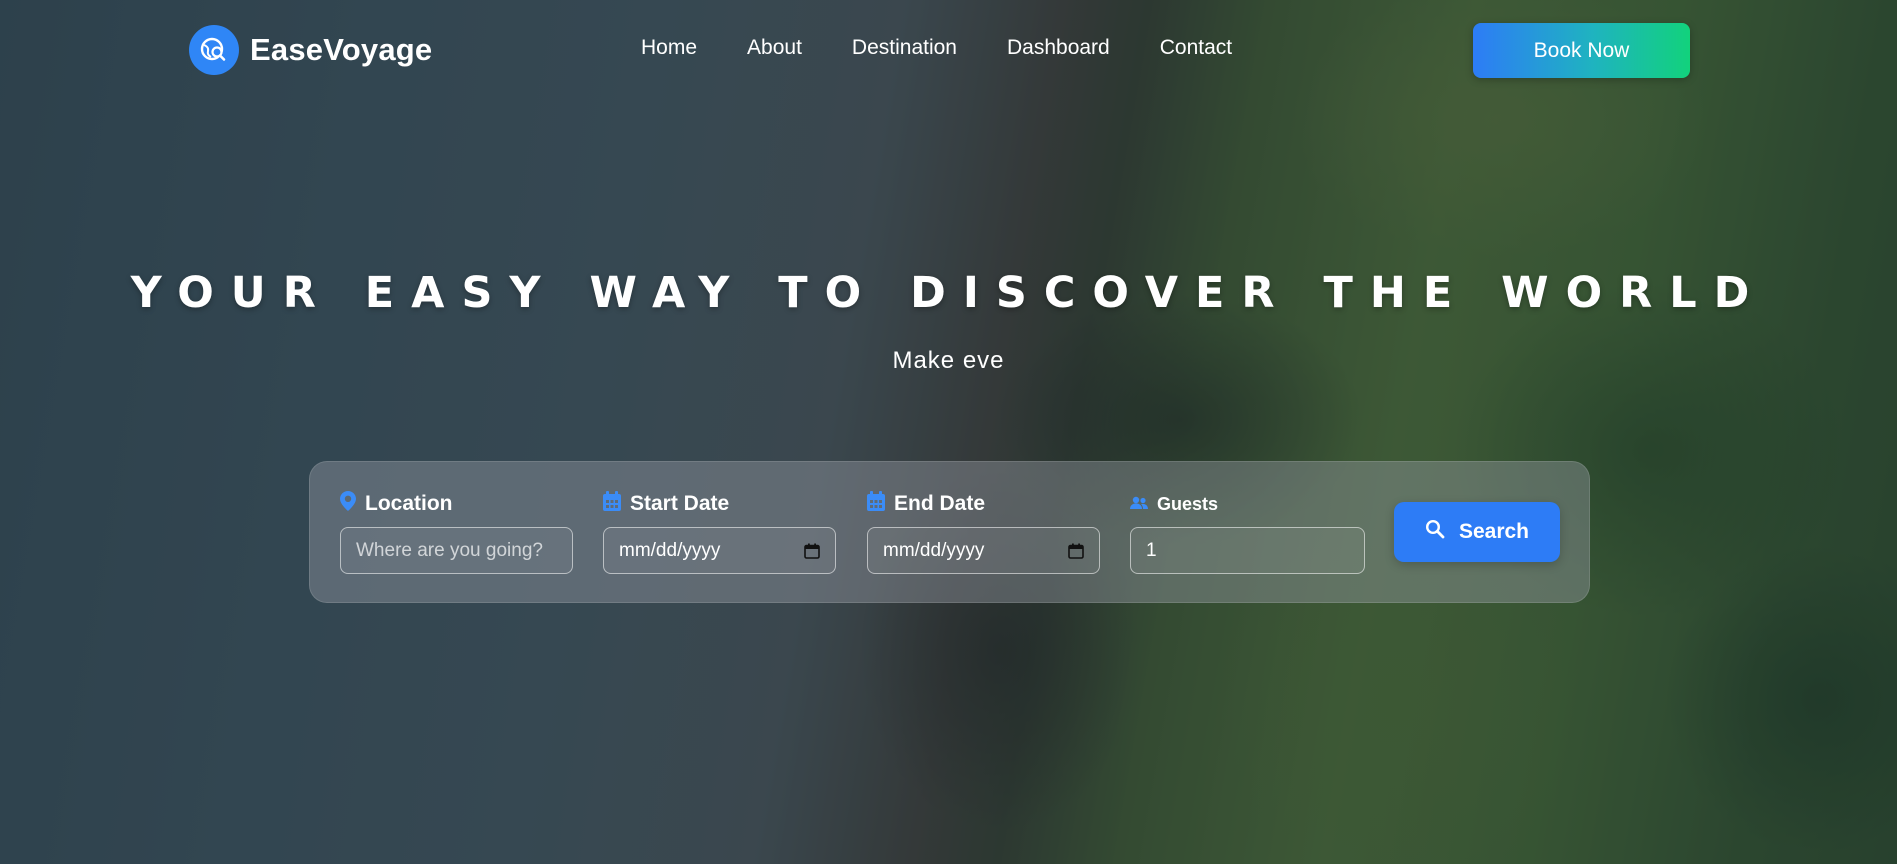  I want to click on logo: EaseVoyage, so click(310, 50).